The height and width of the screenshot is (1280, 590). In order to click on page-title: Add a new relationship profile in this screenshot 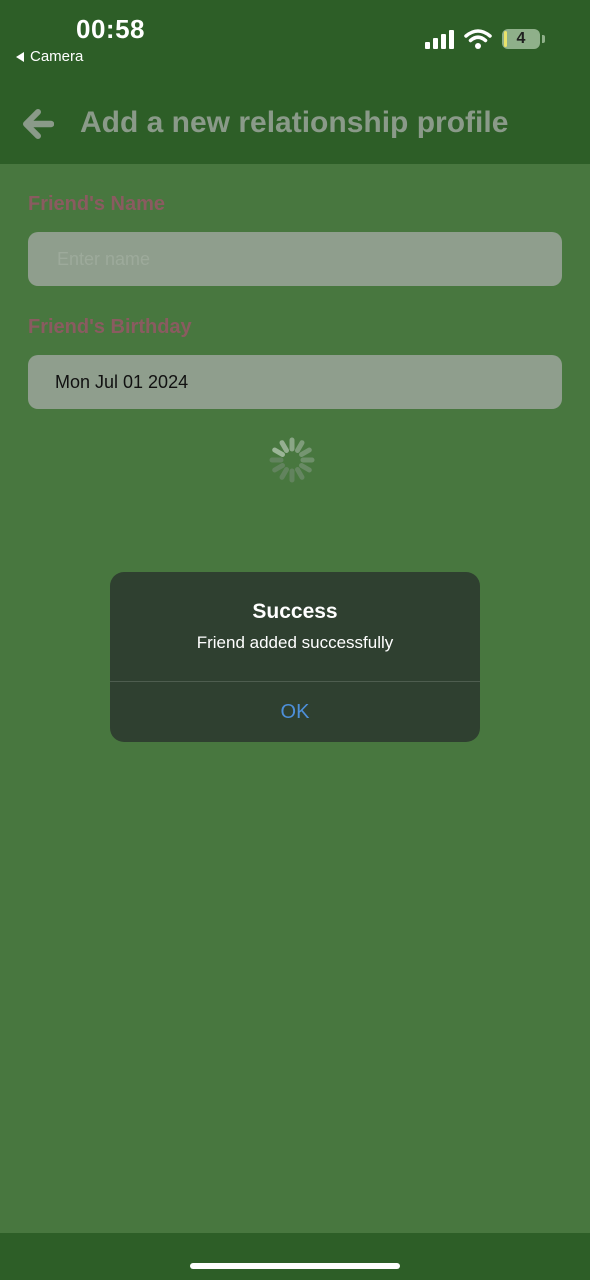, I will do `click(294, 122)`.